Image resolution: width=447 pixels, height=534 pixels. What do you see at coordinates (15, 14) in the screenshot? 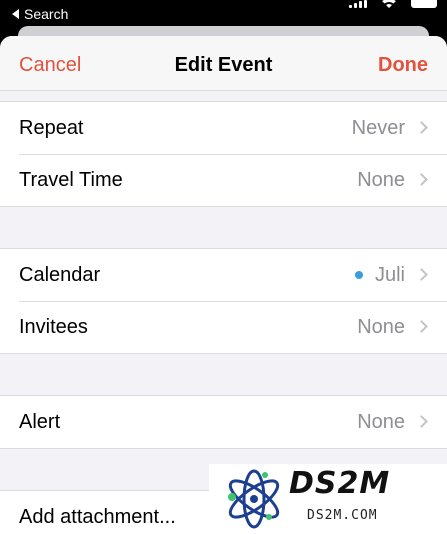
I see `back-triangle-icon` at bounding box center [15, 14].